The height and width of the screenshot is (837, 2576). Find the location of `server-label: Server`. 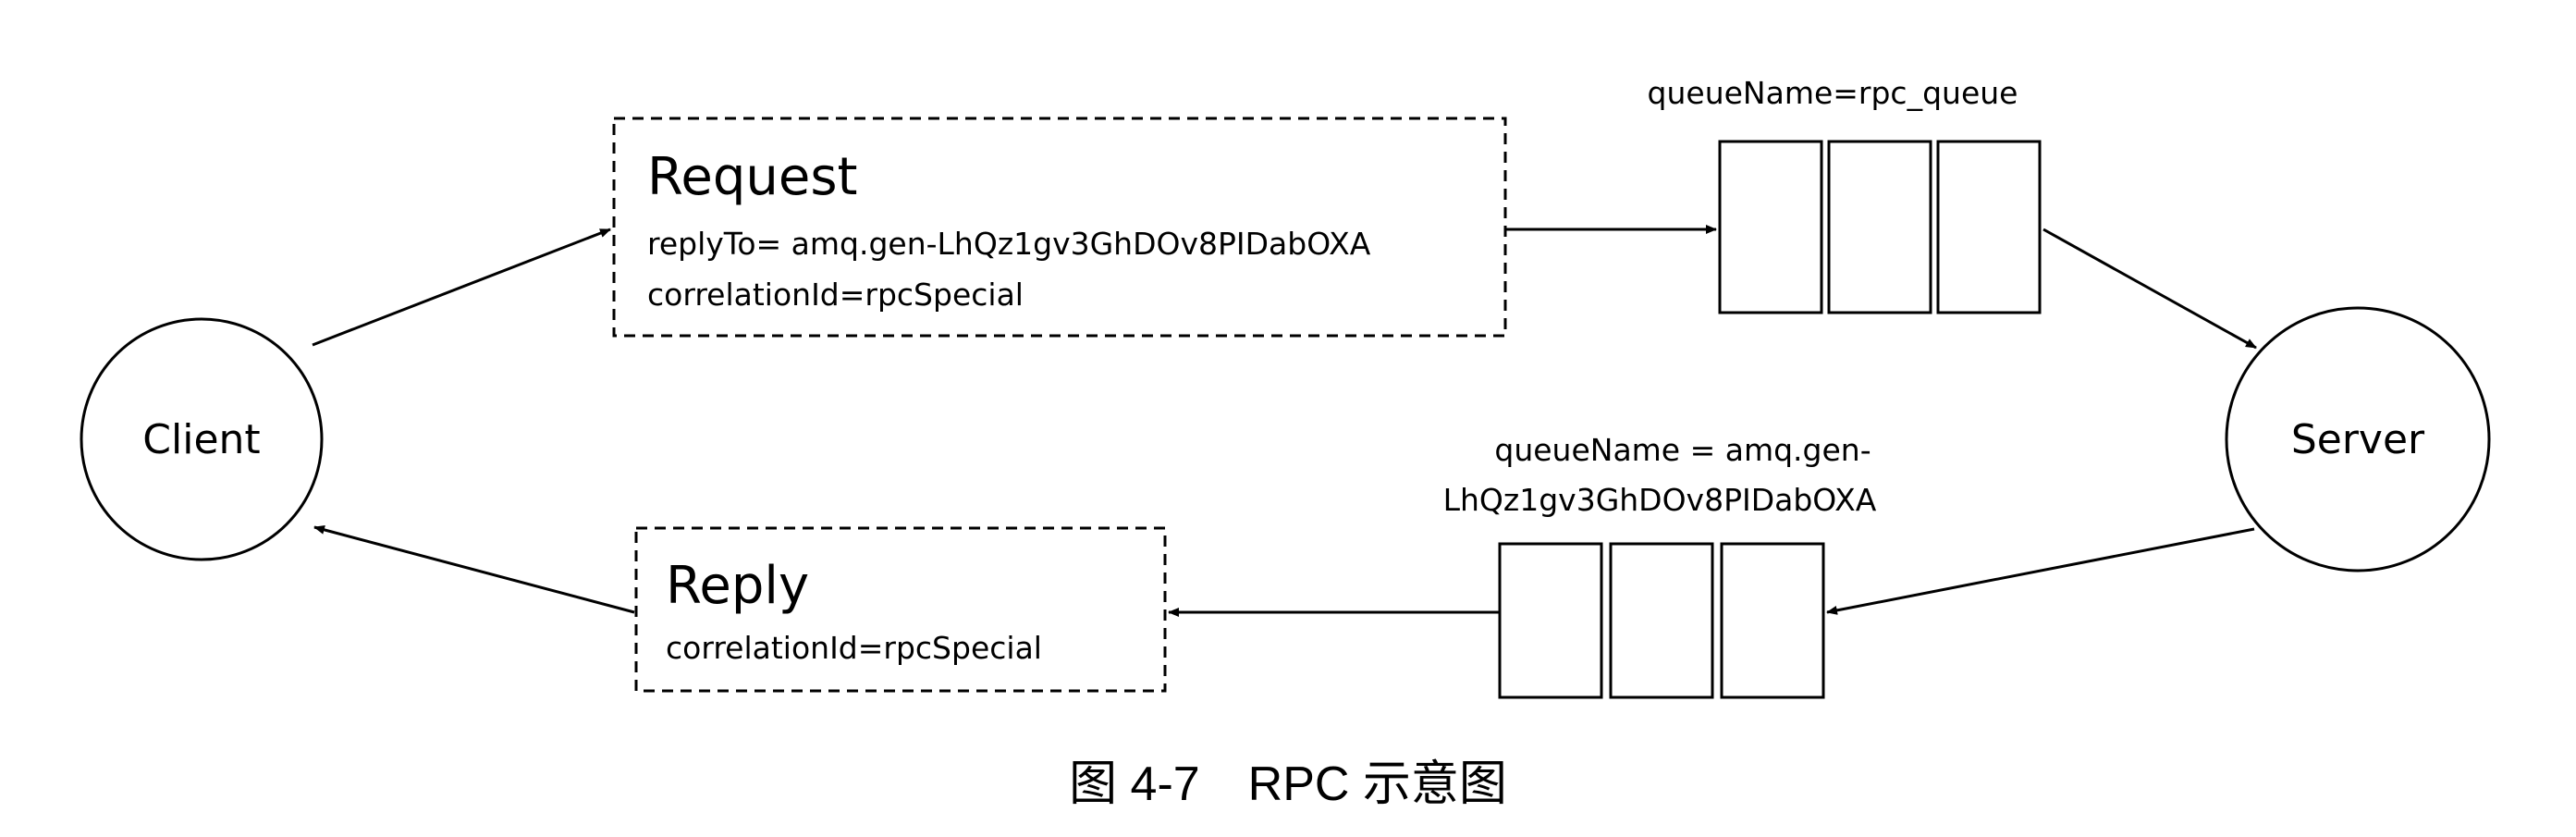

server-label: Server is located at coordinates (2358, 439).